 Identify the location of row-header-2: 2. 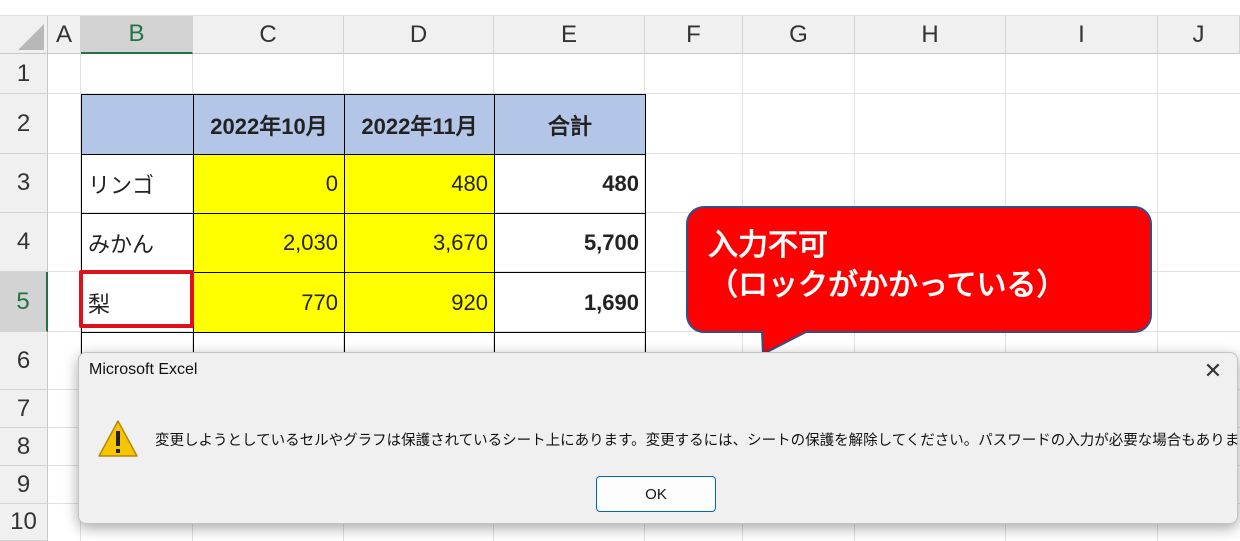
(24, 124).